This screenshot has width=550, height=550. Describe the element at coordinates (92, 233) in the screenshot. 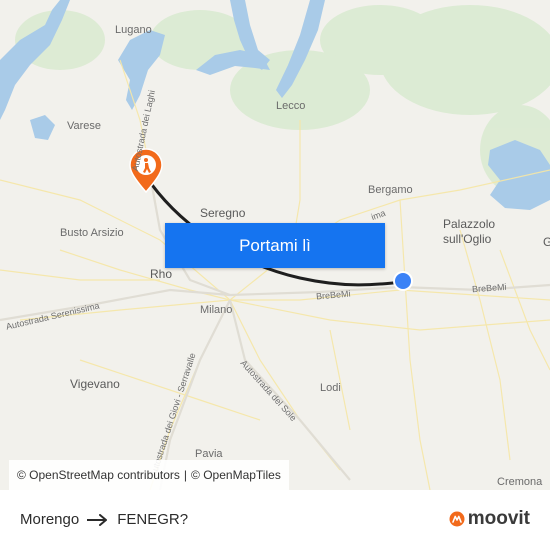

I see `place-busto-arsizio: Busto Arsizio` at that location.